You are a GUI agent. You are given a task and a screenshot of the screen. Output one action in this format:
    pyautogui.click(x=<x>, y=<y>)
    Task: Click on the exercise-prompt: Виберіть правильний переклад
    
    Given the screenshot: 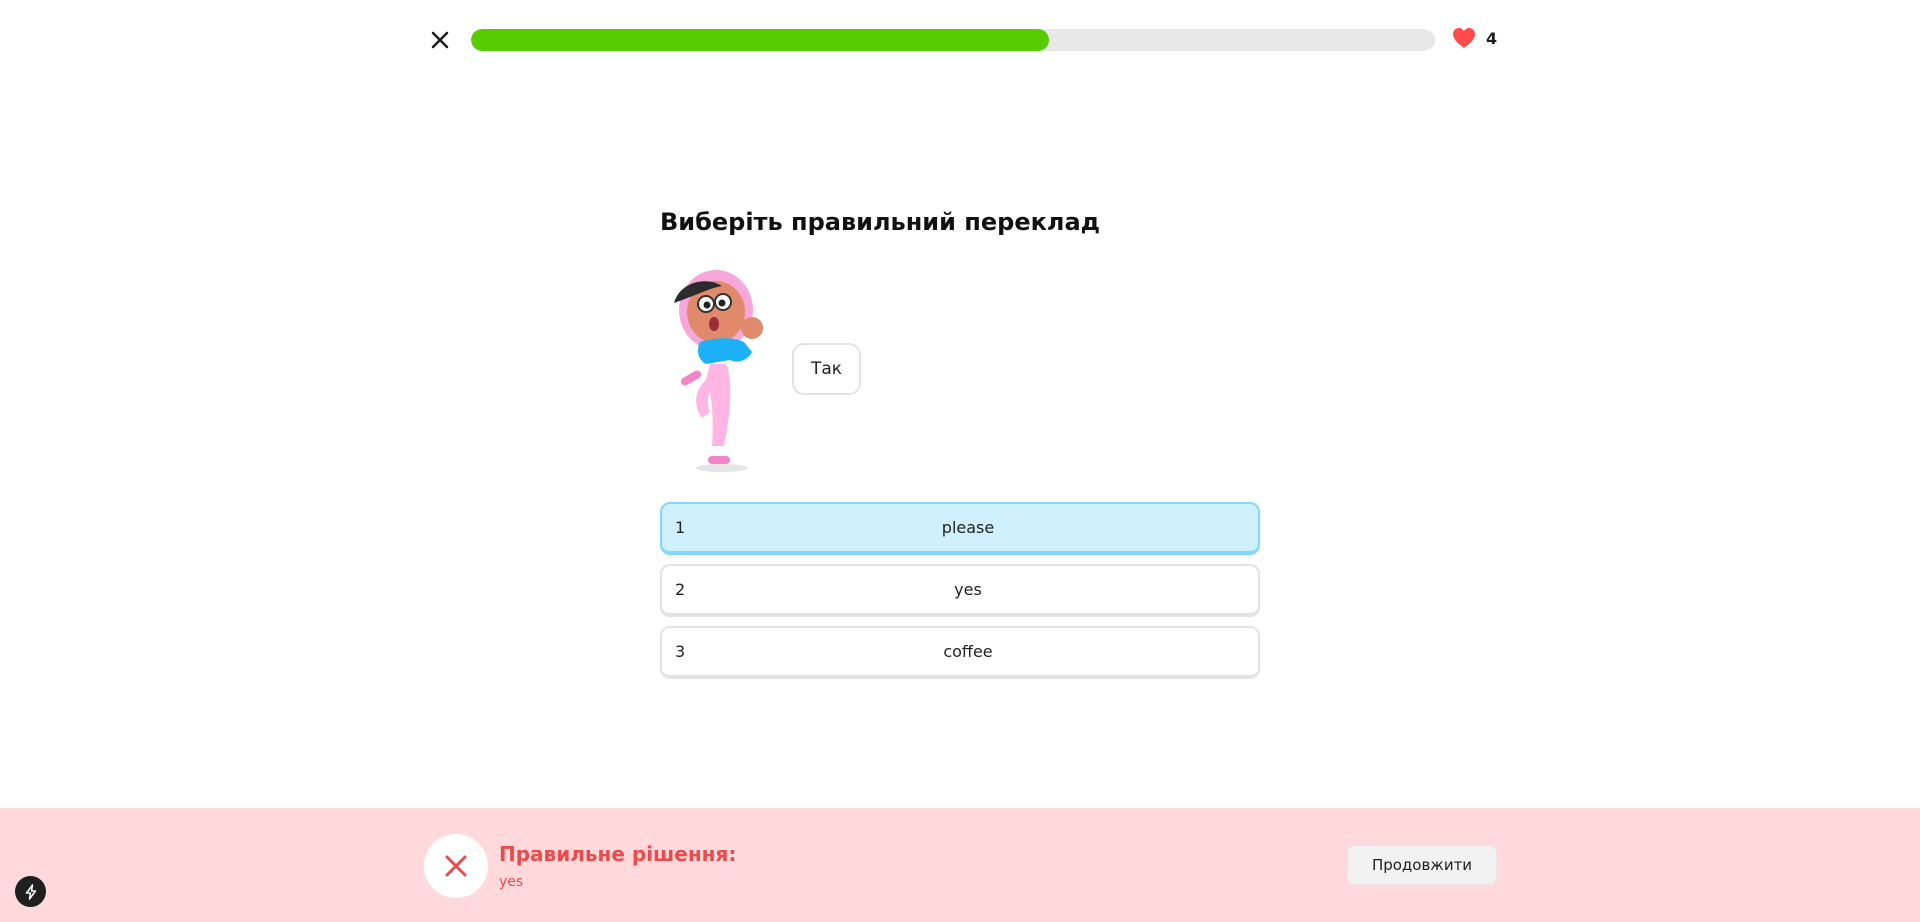 What is the action you would take?
    pyautogui.click(x=880, y=222)
    